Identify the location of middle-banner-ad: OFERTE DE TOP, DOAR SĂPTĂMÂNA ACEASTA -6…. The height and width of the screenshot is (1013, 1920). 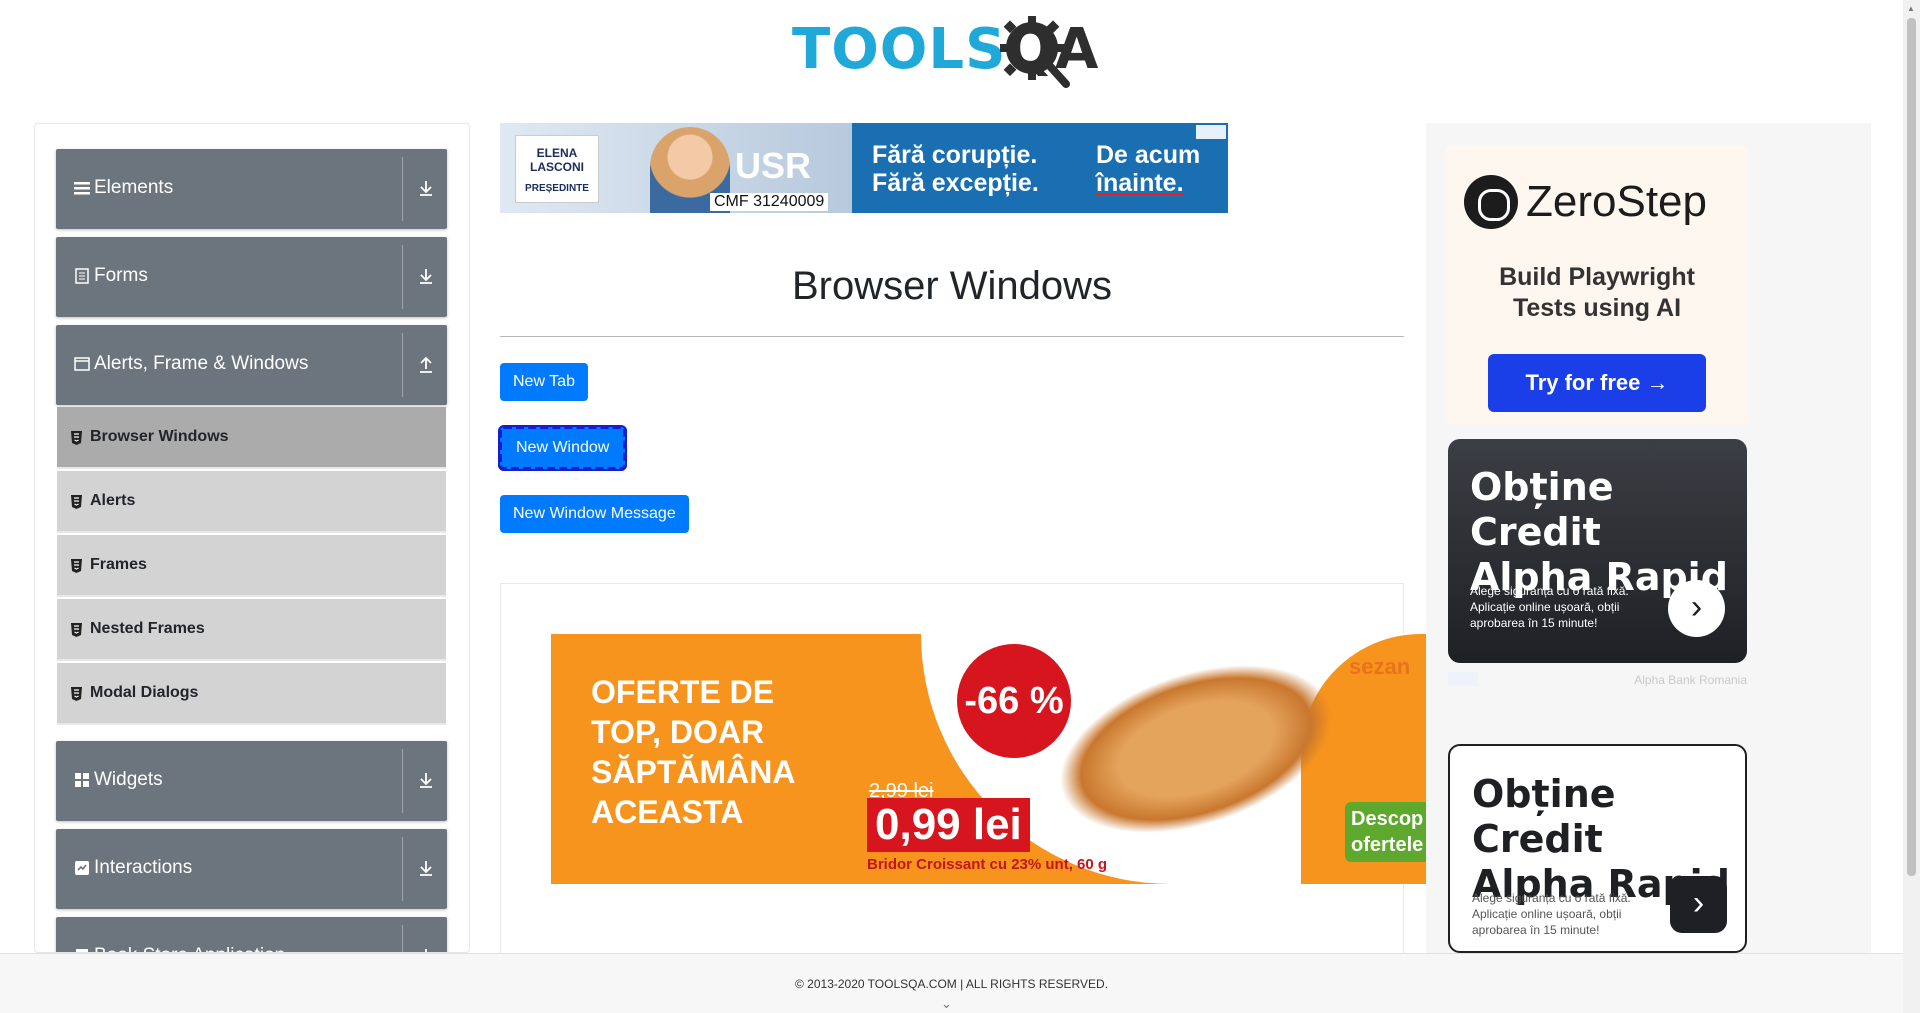
(992, 759).